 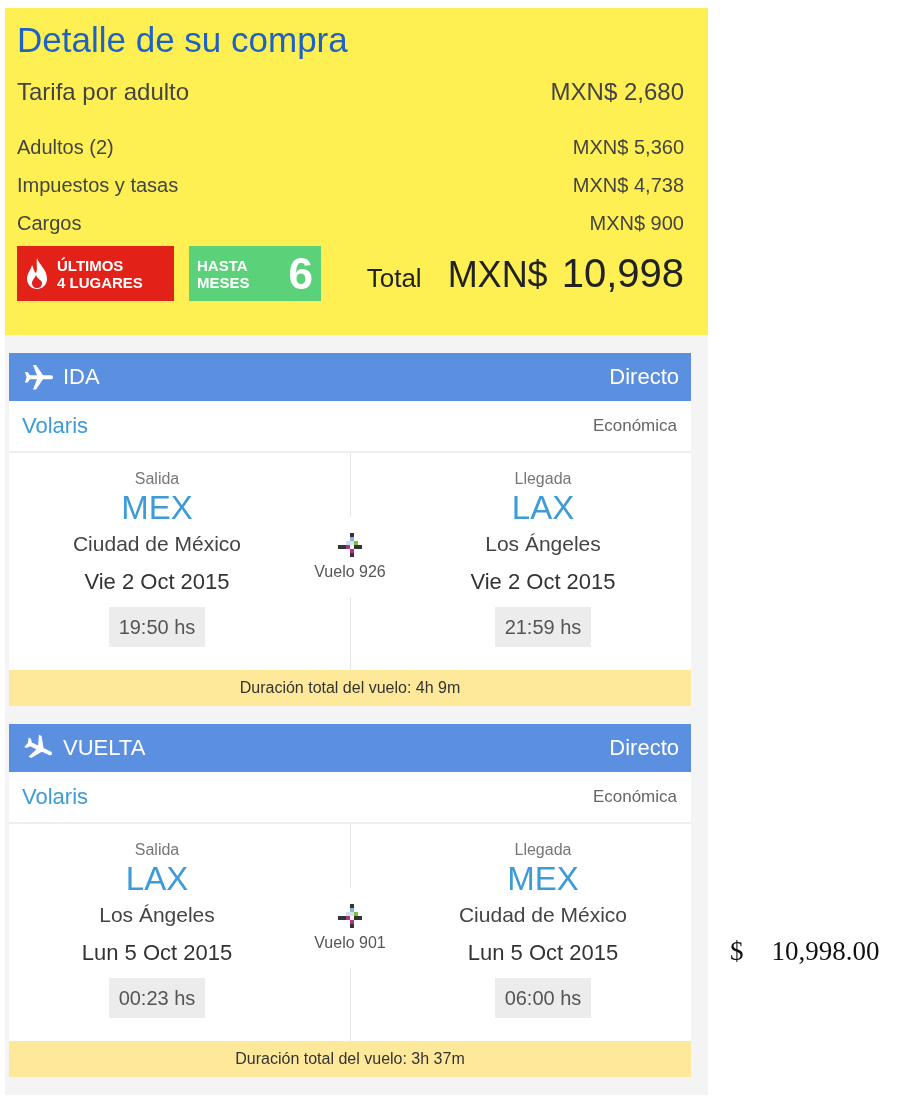 What do you see at coordinates (39, 377) in the screenshot?
I see `airplane-icon` at bounding box center [39, 377].